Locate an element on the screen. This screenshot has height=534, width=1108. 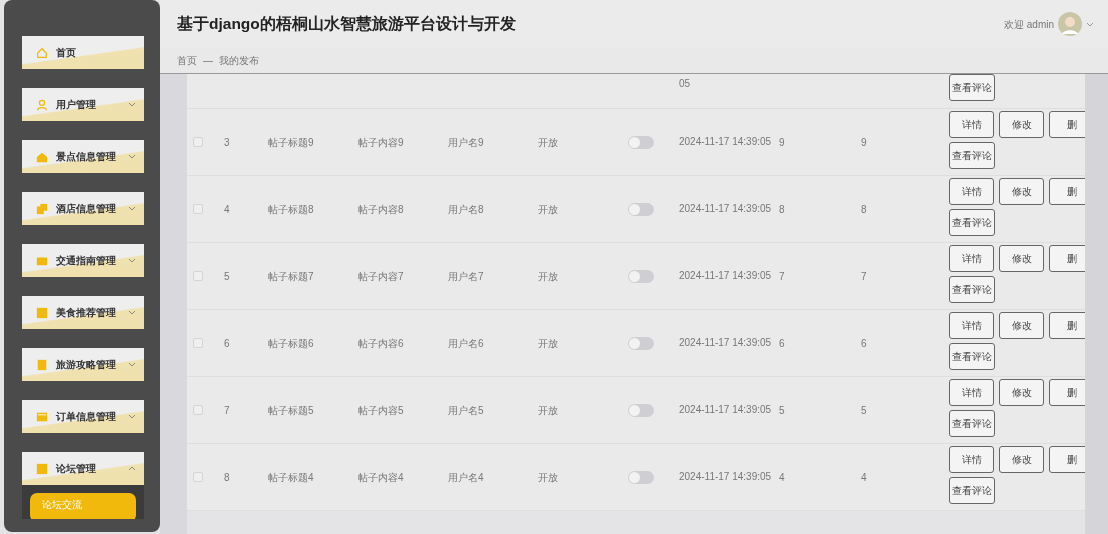
menu-item: 订单信息管理 is located at coordinates (83, 416).